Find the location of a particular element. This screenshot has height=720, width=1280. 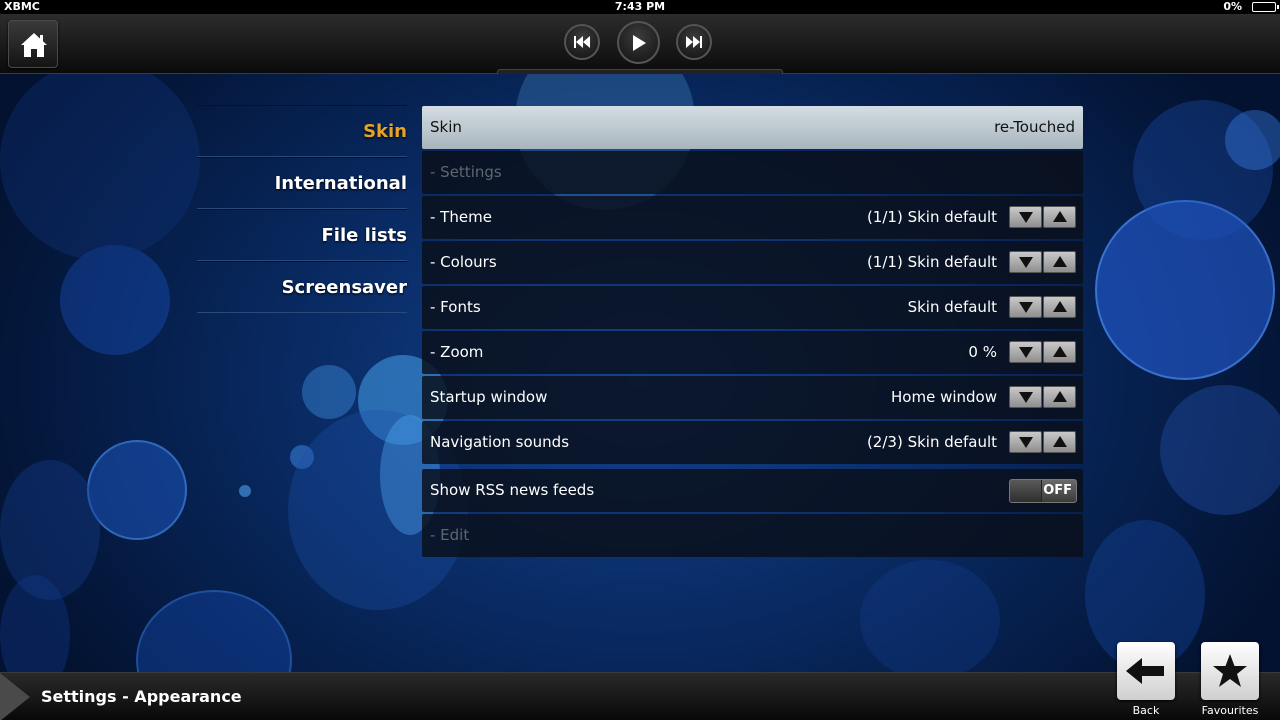

rss-toggle-switch: OFF is located at coordinates (1043, 491).